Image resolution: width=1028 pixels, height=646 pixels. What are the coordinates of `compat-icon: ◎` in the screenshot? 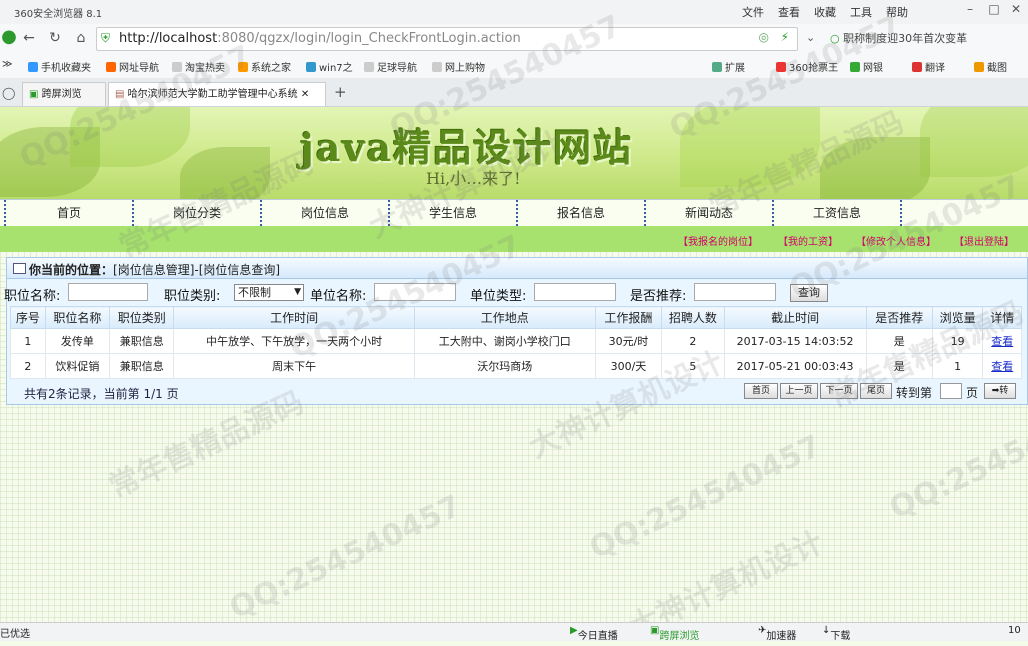 It's located at (764, 37).